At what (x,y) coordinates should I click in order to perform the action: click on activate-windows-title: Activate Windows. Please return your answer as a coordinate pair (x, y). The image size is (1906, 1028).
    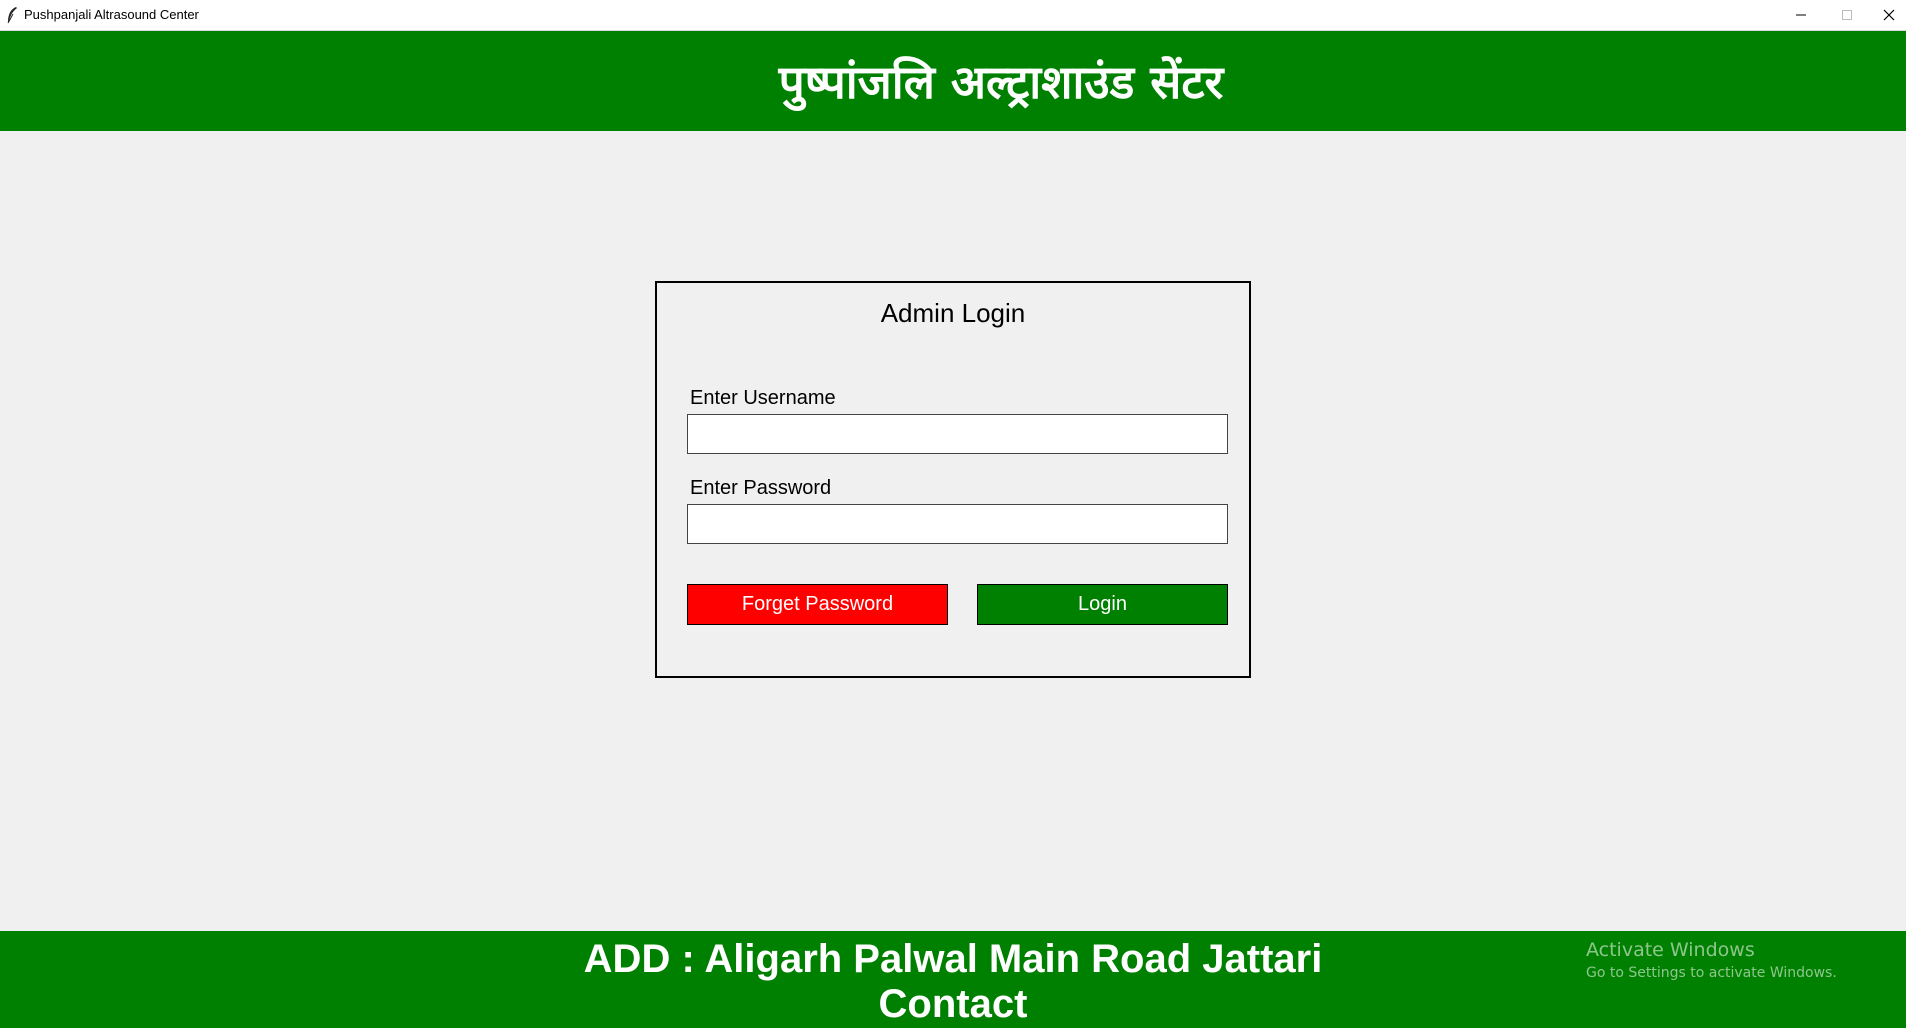
    Looking at the image, I should click on (1670, 950).